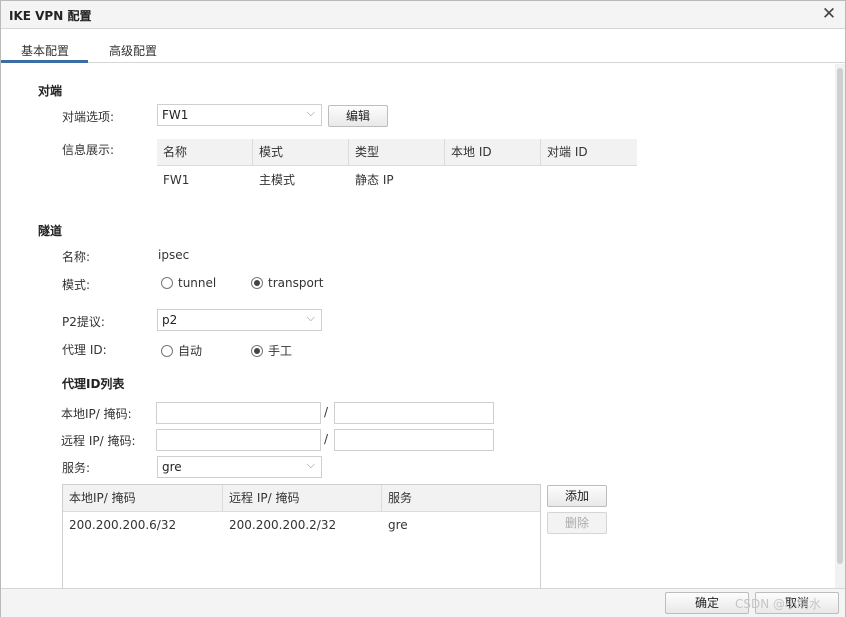  I want to click on mode-transport-label: transport, so click(296, 283).